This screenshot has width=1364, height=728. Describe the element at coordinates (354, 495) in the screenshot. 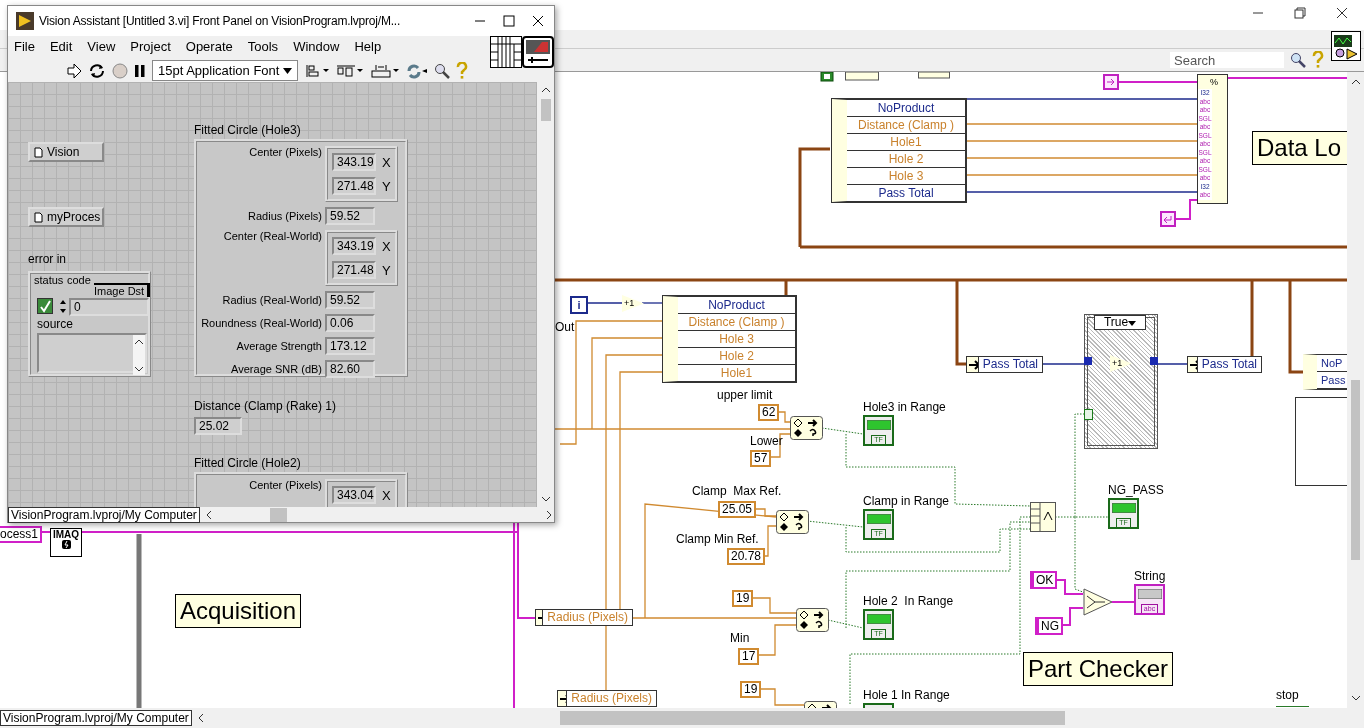

I see `number-field: 343.04` at that location.